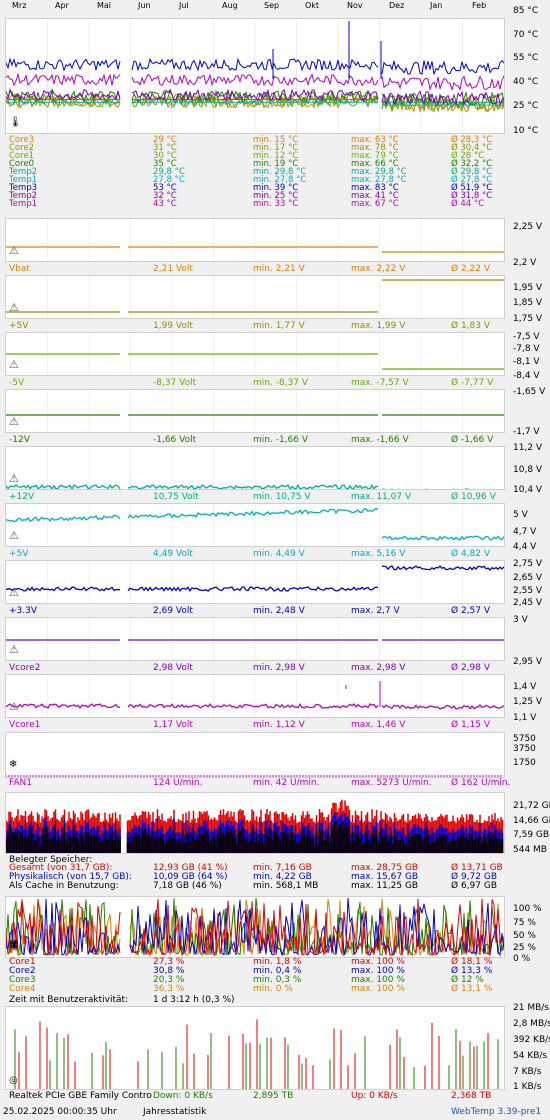 The width and height of the screenshot is (550, 1120). Describe the element at coordinates (526, 131) in the screenshot. I see `temp-axis-label: 10 °C` at that location.